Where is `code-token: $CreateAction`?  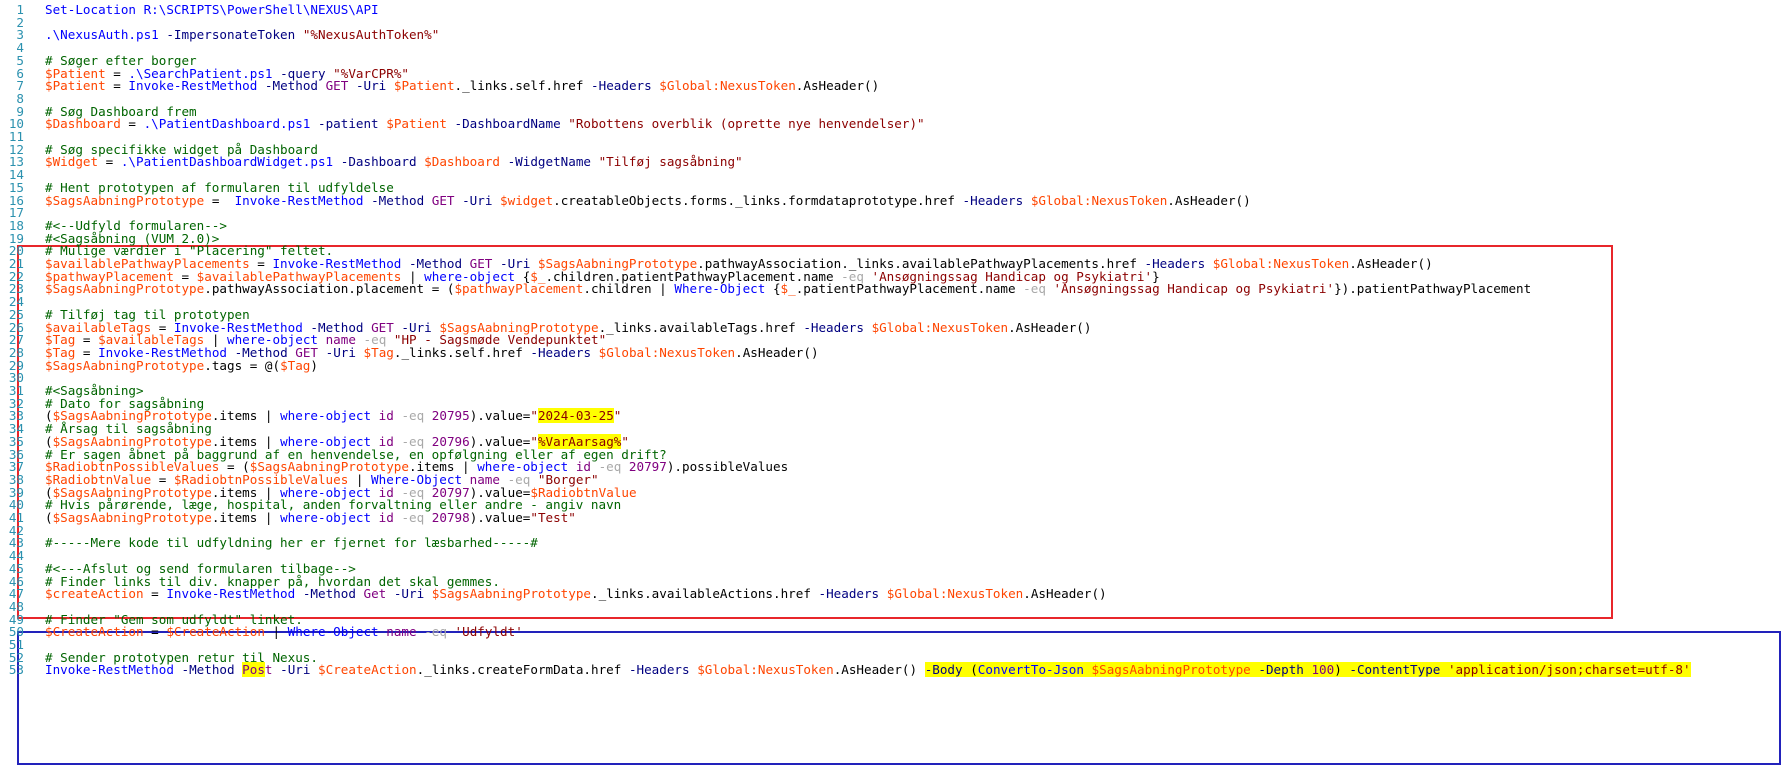
code-token: $CreateAction is located at coordinates (367, 670).